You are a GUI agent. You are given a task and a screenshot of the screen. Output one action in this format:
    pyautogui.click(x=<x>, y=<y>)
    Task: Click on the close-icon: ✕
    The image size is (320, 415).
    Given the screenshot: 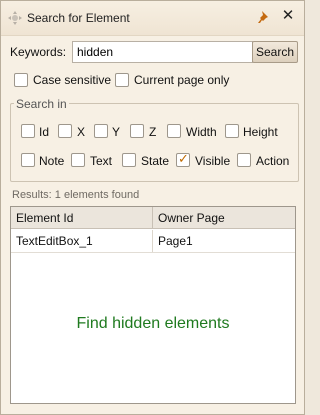 What is the action you would take?
    pyautogui.click(x=288, y=15)
    